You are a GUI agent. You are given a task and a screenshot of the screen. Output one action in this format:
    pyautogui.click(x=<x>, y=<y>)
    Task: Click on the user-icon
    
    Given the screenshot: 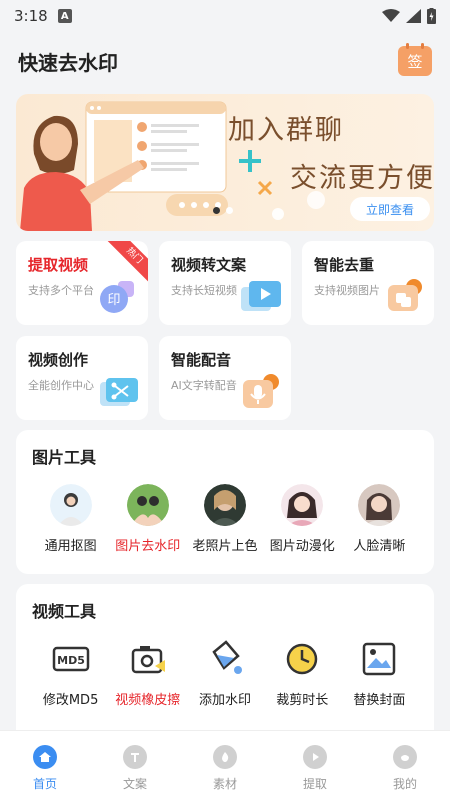 What is the action you would take?
    pyautogui.click(x=405, y=757)
    